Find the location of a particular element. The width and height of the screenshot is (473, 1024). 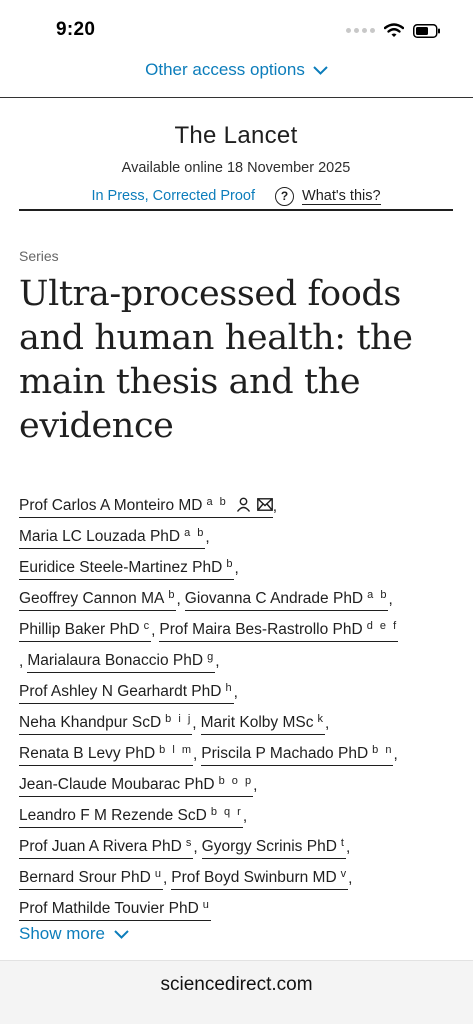

author-link: Maria LC Louzada PhD a b is located at coordinates (112, 538).